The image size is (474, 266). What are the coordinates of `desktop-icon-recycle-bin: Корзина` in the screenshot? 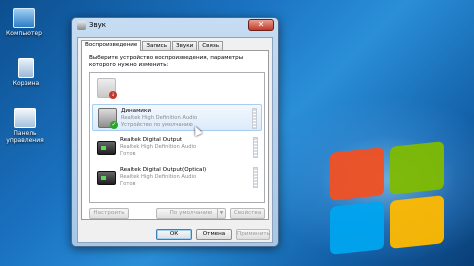 It's located at (26, 72).